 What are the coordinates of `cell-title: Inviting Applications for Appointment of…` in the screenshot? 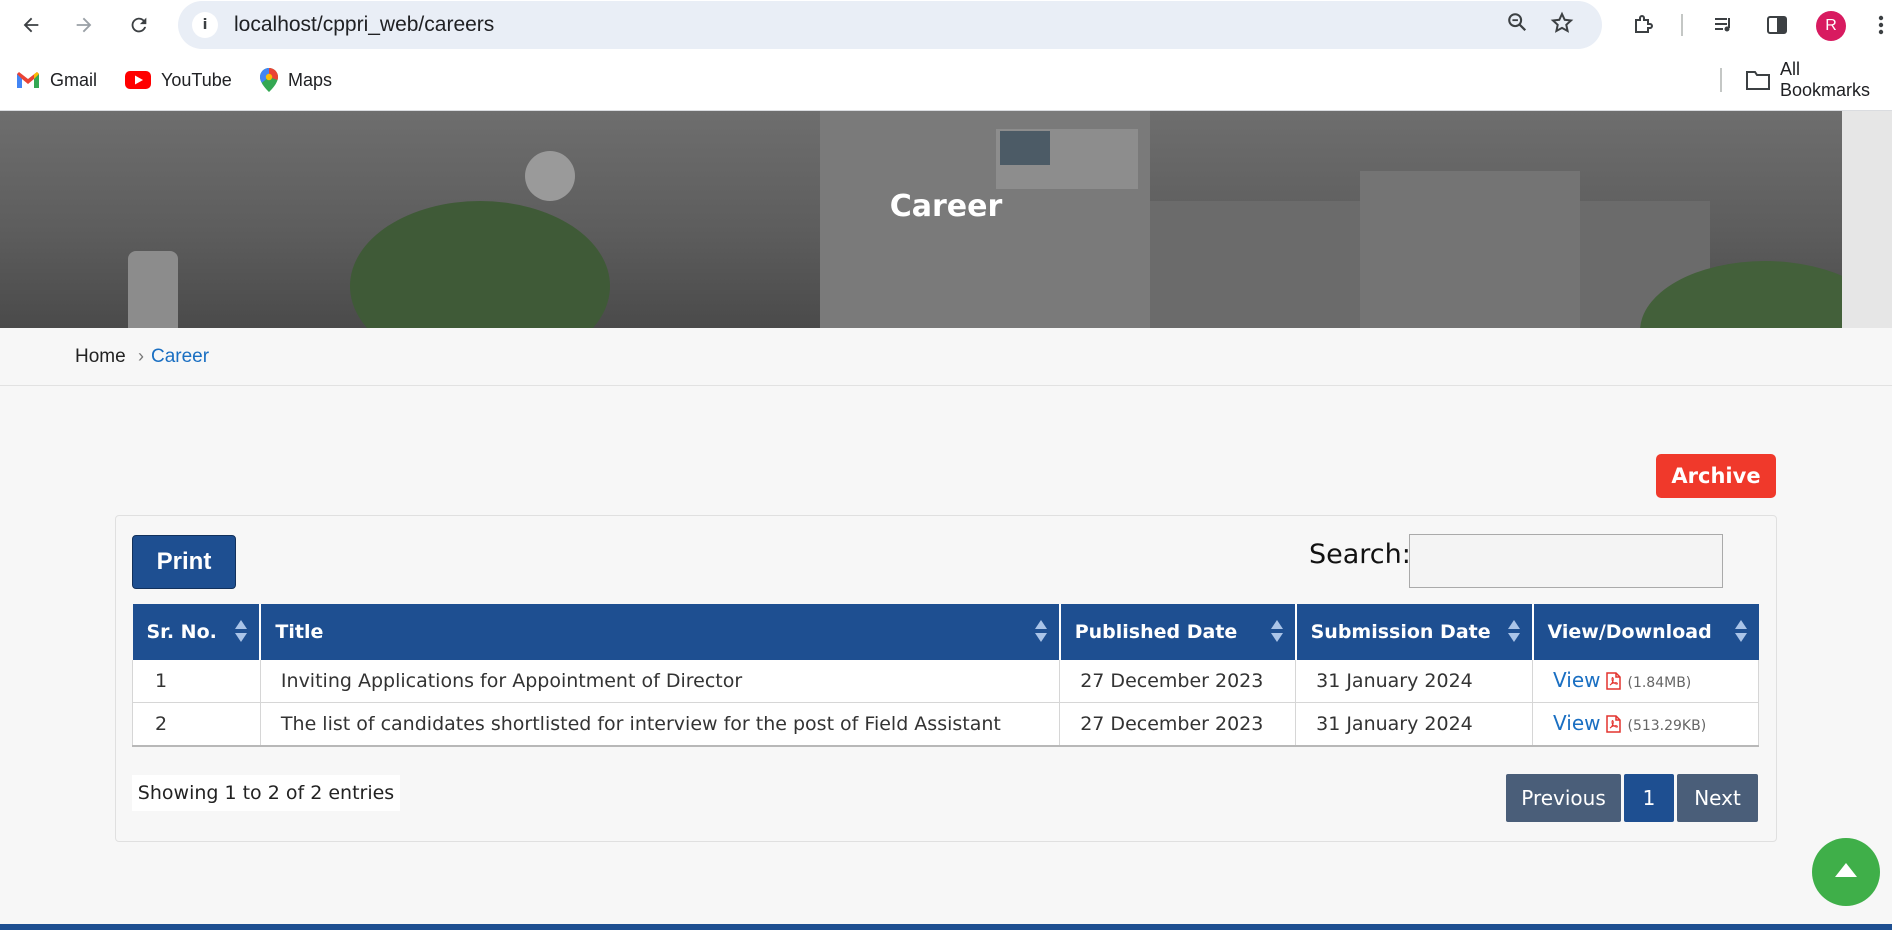 It's located at (660, 681).